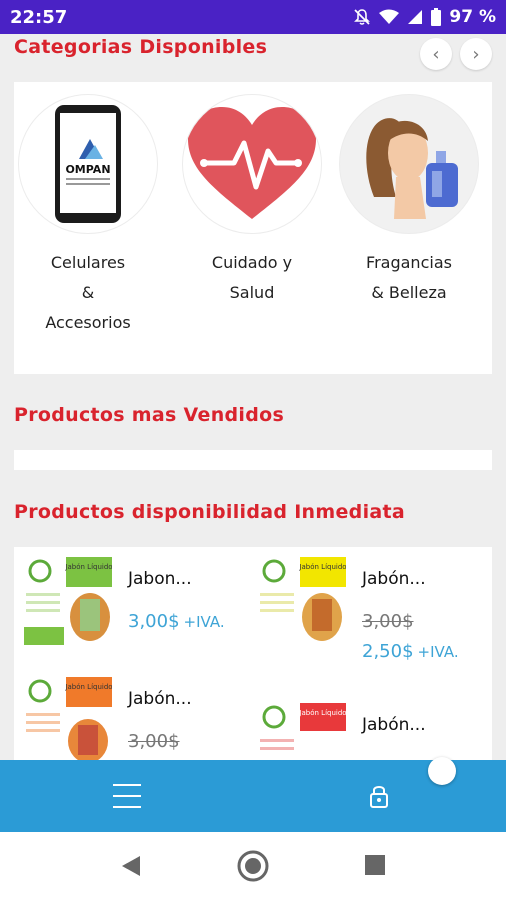  Describe the element at coordinates (252, 164) in the screenshot. I see `heart-icon` at that location.